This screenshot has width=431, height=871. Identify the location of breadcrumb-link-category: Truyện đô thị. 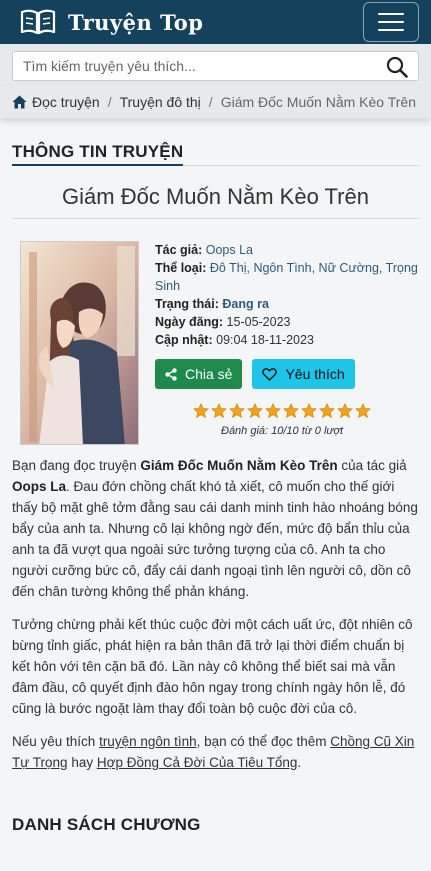
(160, 102).